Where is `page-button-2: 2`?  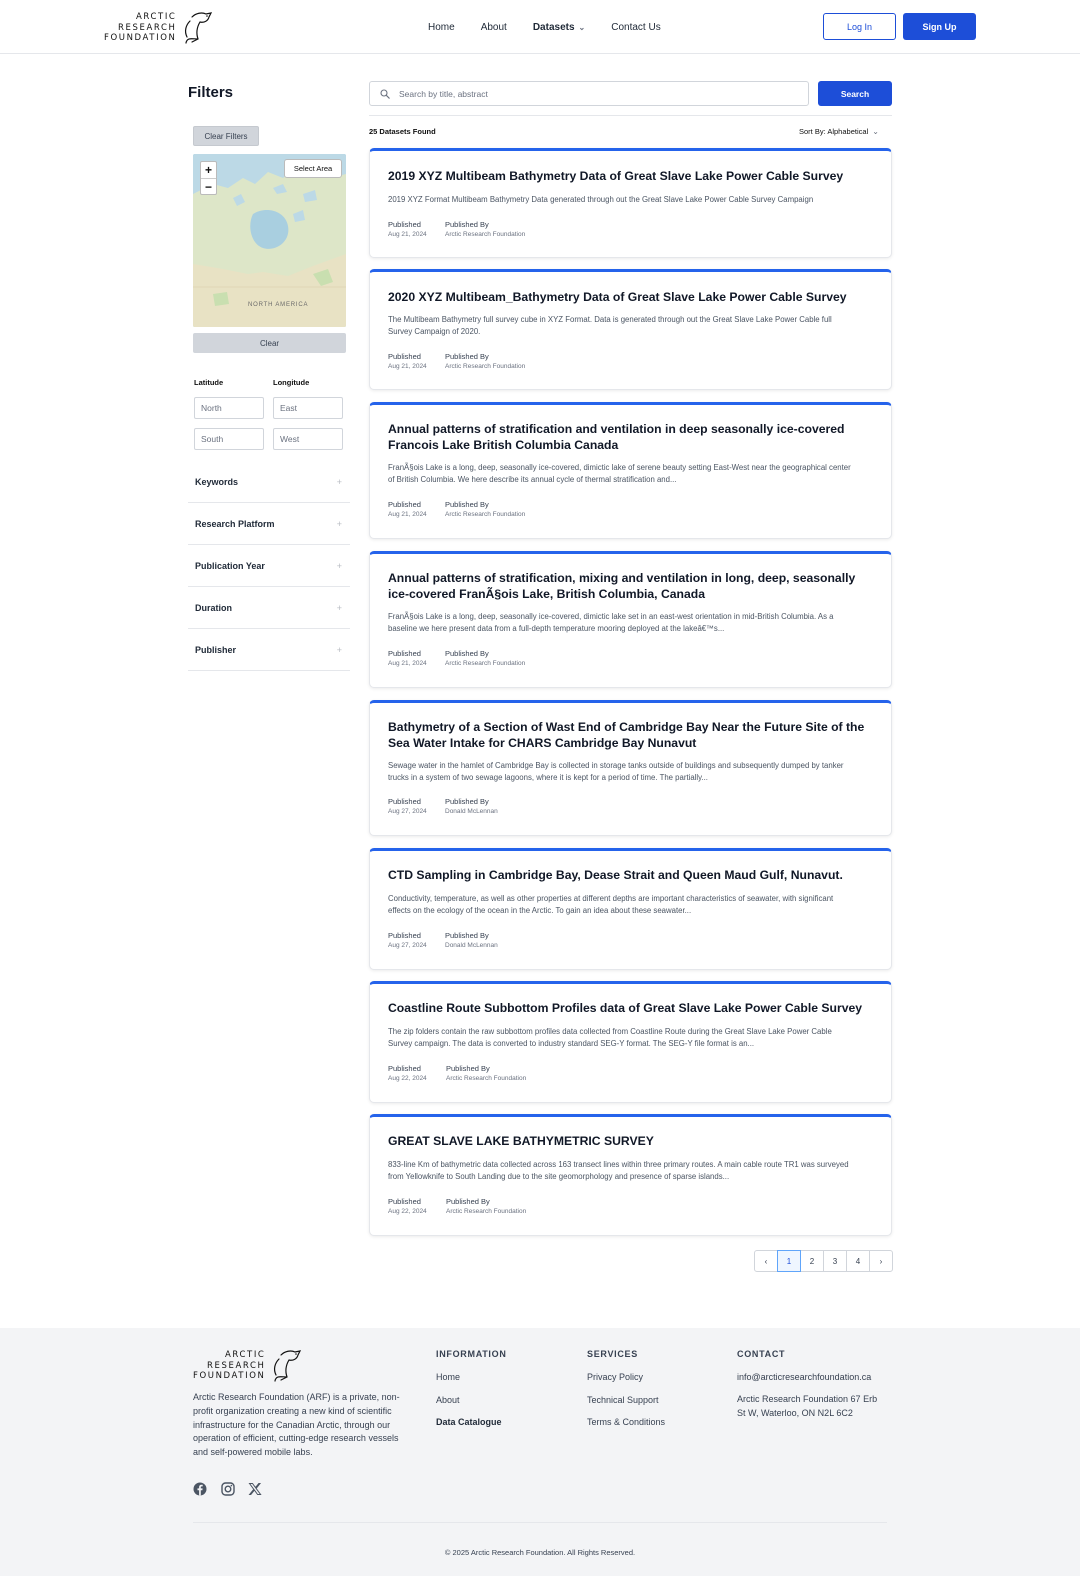
page-button-2: 2 is located at coordinates (812, 1261).